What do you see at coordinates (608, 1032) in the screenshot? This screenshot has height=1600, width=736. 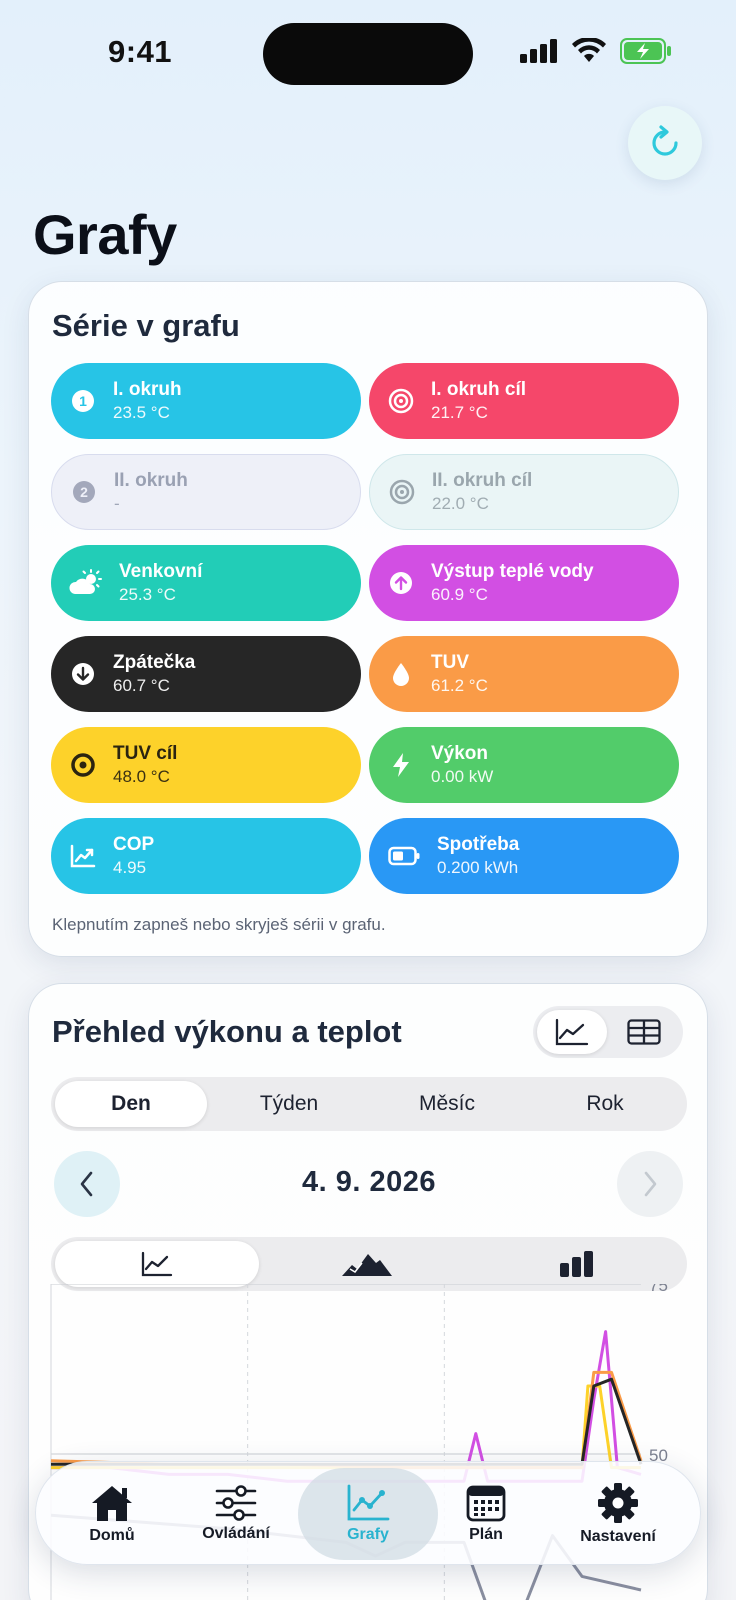 I see `view-toggle` at bounding box center [608, 1032].